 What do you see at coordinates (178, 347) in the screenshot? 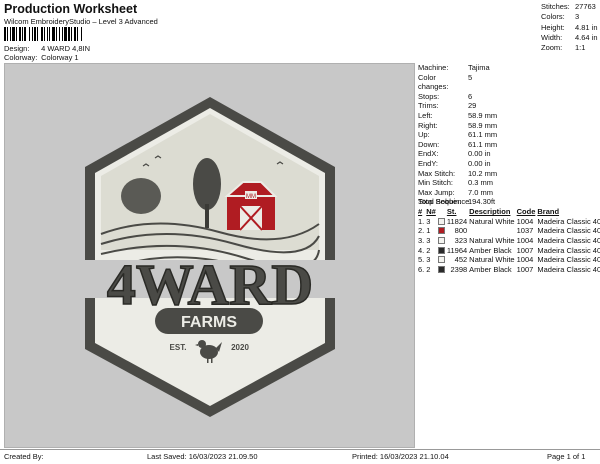
I see `est-text: EST.` at bounding box center [178, 347].